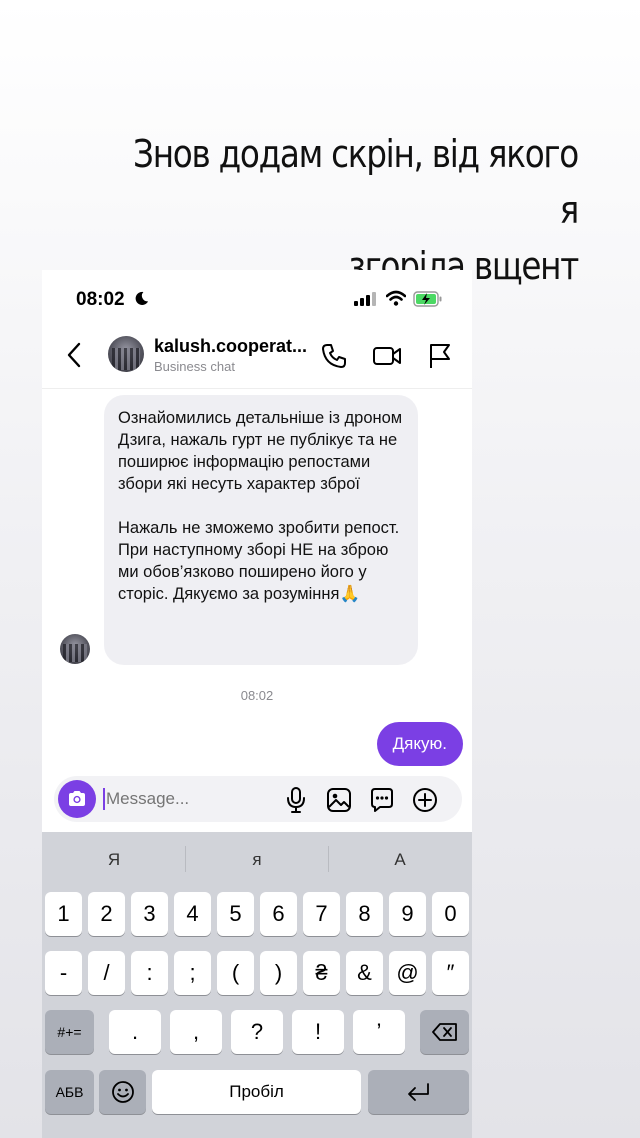 The height and width of the screenshot is (1138, 640). Describe the element at coordinates (69, 1092) in the screenshot. I see `key-alphabet-switch: АБВ` at that location.